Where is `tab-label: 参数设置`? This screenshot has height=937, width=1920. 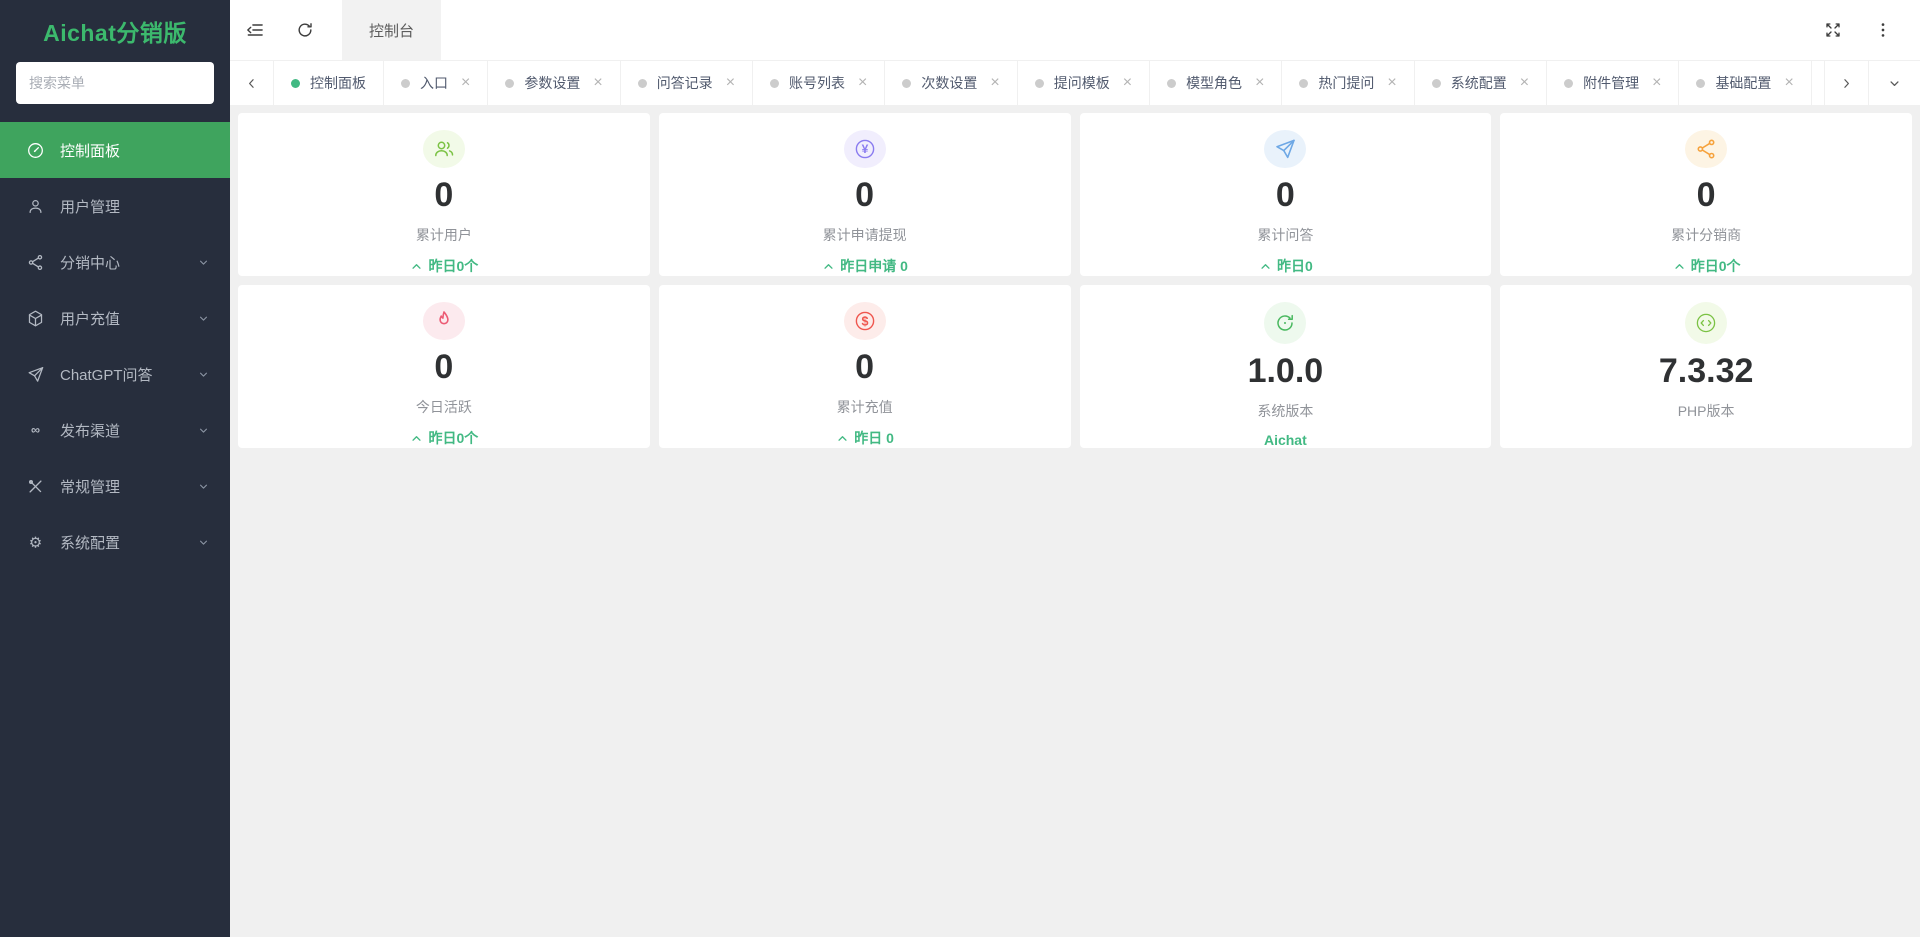 tab-label: 参数设置 is located at coordinates (552, 83).